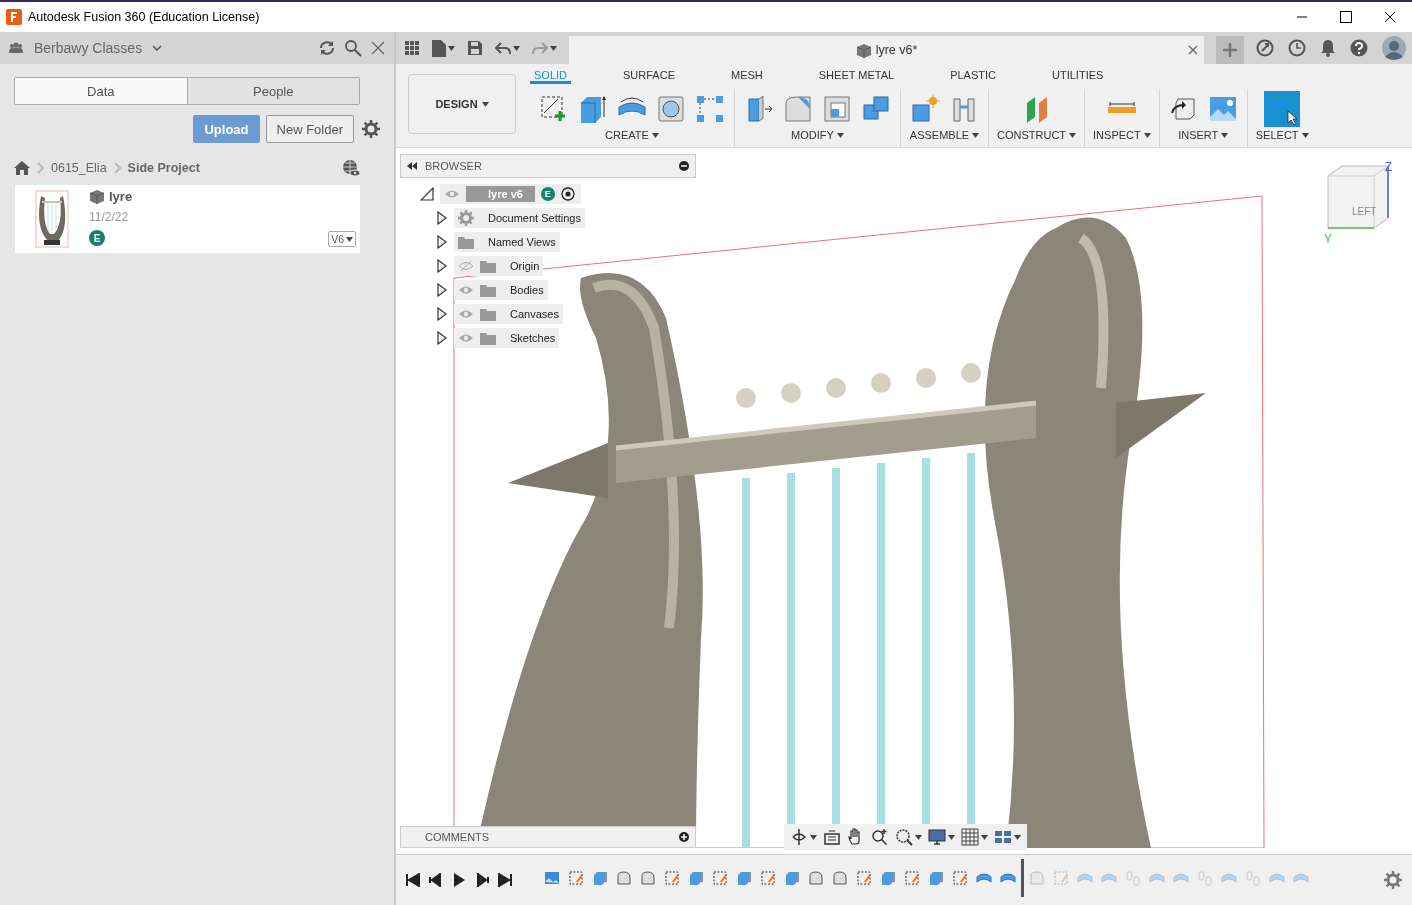 This screenshot has width=1412, height=905. I want to click on component-icon, so click(925, 109).